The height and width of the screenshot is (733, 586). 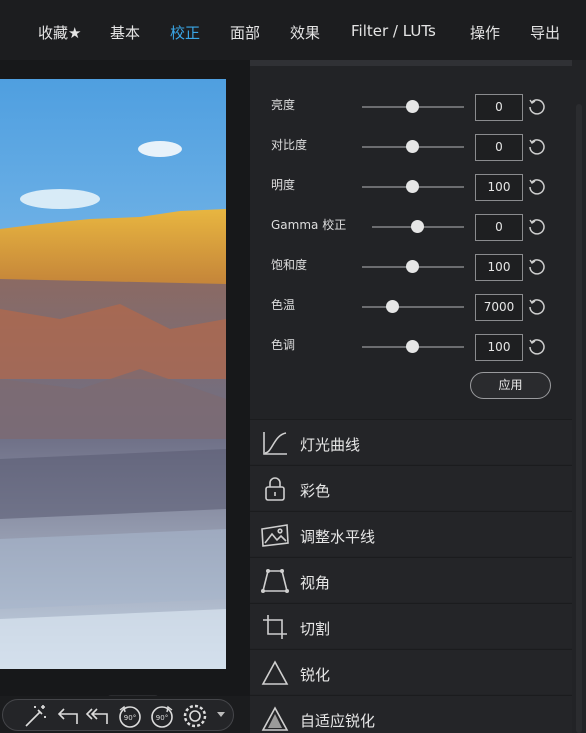 I want to click on top-menu-bar: 收藏★ 基本 校正 面部 效果 Filter / LUTs 操作 导出, so click(x=293, y=30).